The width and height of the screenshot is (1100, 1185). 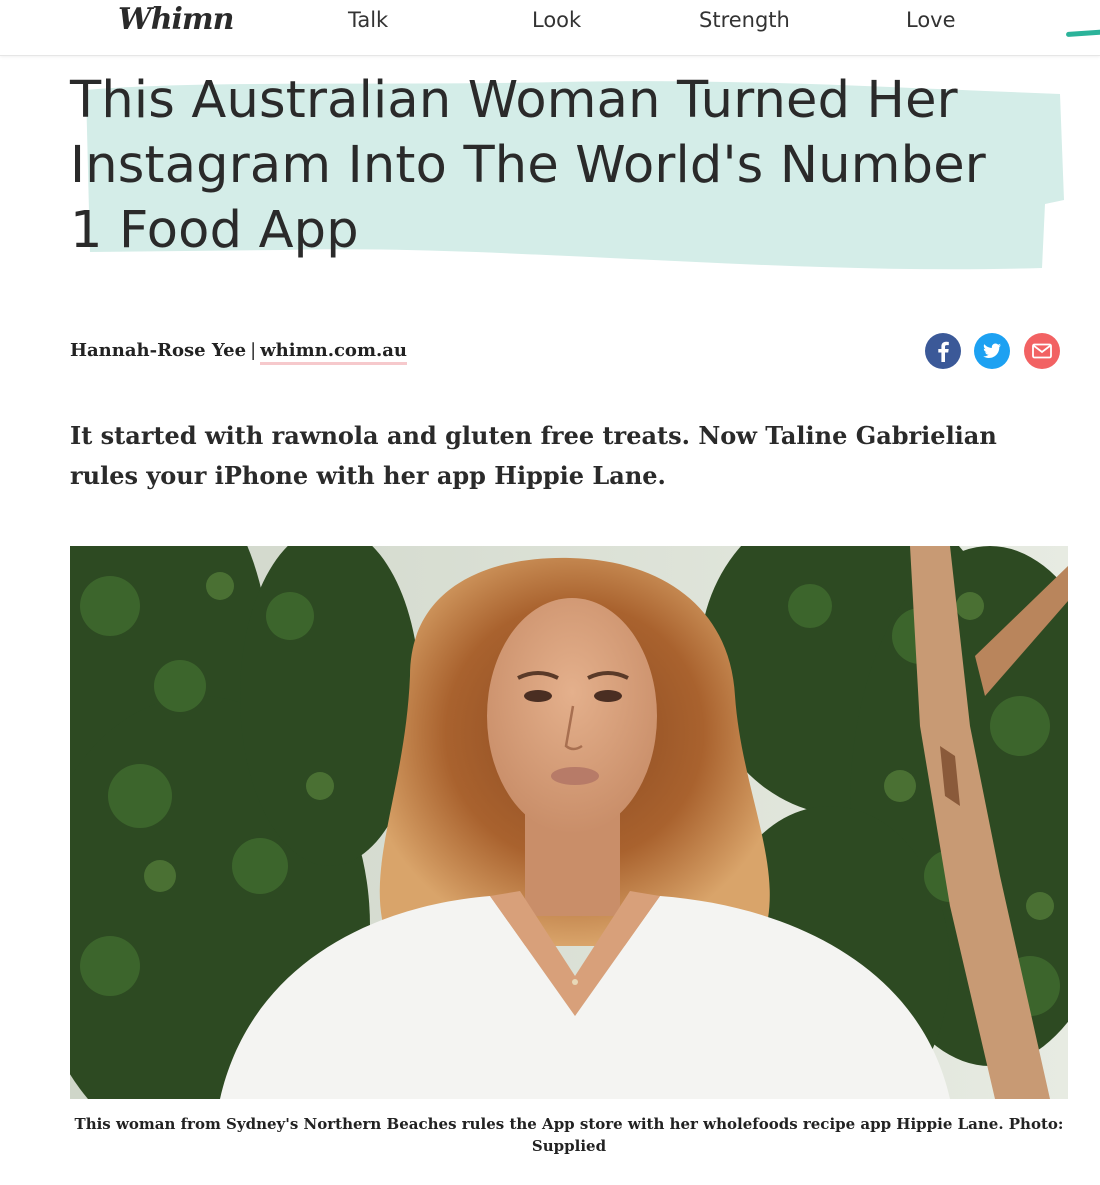 I want to click on byline: Hannah-Rose Yee | whimn.com.au, so click(x=239, y=352).